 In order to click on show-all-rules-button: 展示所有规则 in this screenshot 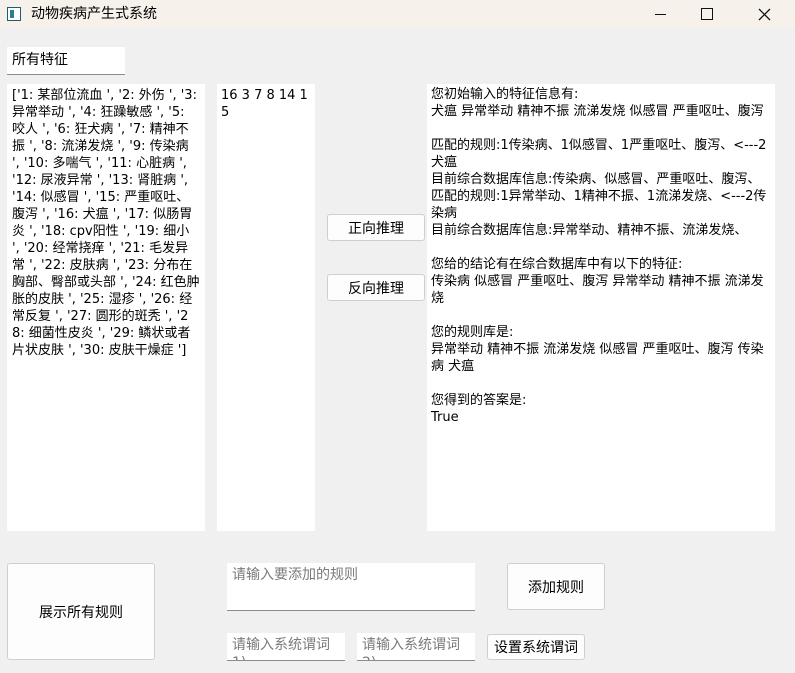, I will do `click(81, 611)`.